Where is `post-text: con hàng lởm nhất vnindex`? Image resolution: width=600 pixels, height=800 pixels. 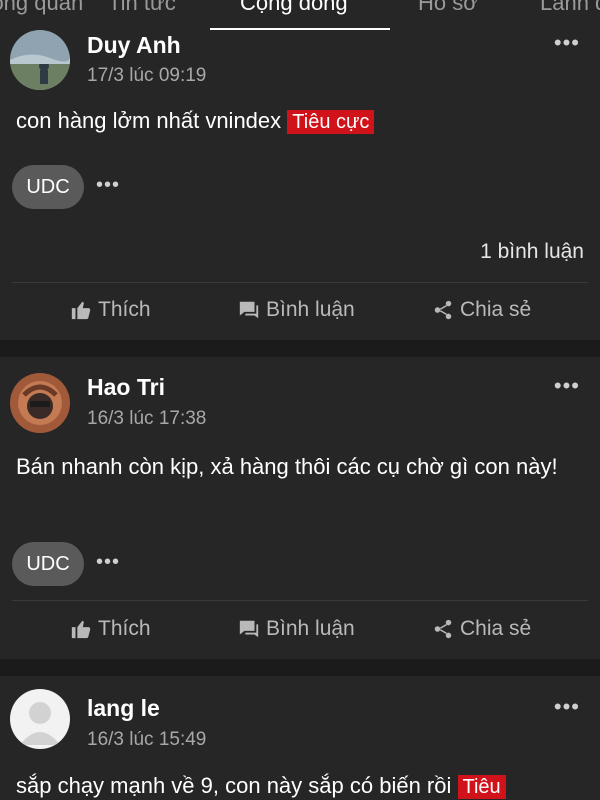
post-text: con hàng lởm nhất vnindex is located at coordinates (149, 120).